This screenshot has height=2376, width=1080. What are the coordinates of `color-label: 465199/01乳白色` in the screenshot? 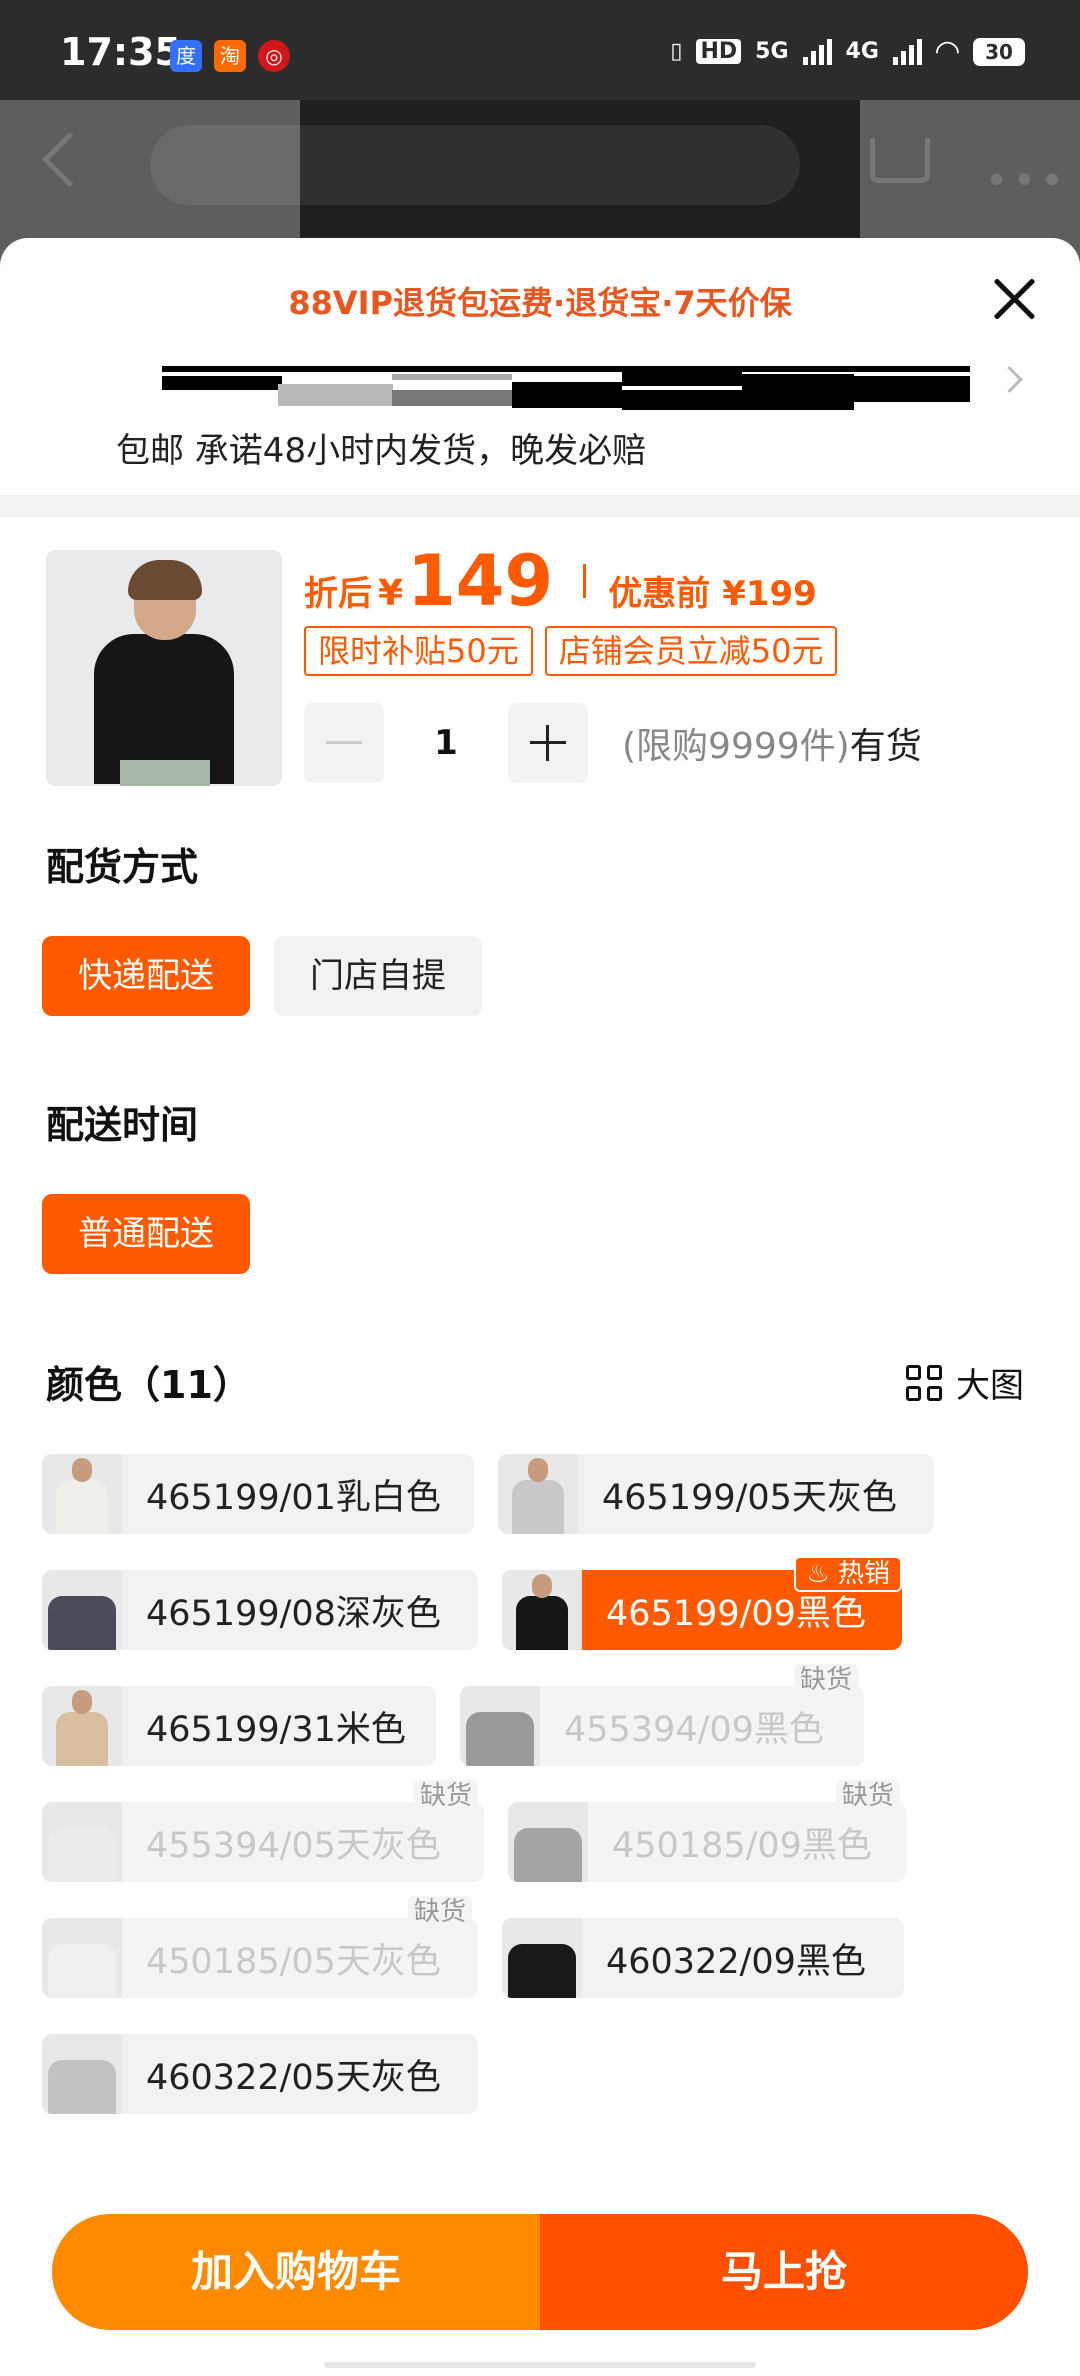 It's located at (293, 1497).